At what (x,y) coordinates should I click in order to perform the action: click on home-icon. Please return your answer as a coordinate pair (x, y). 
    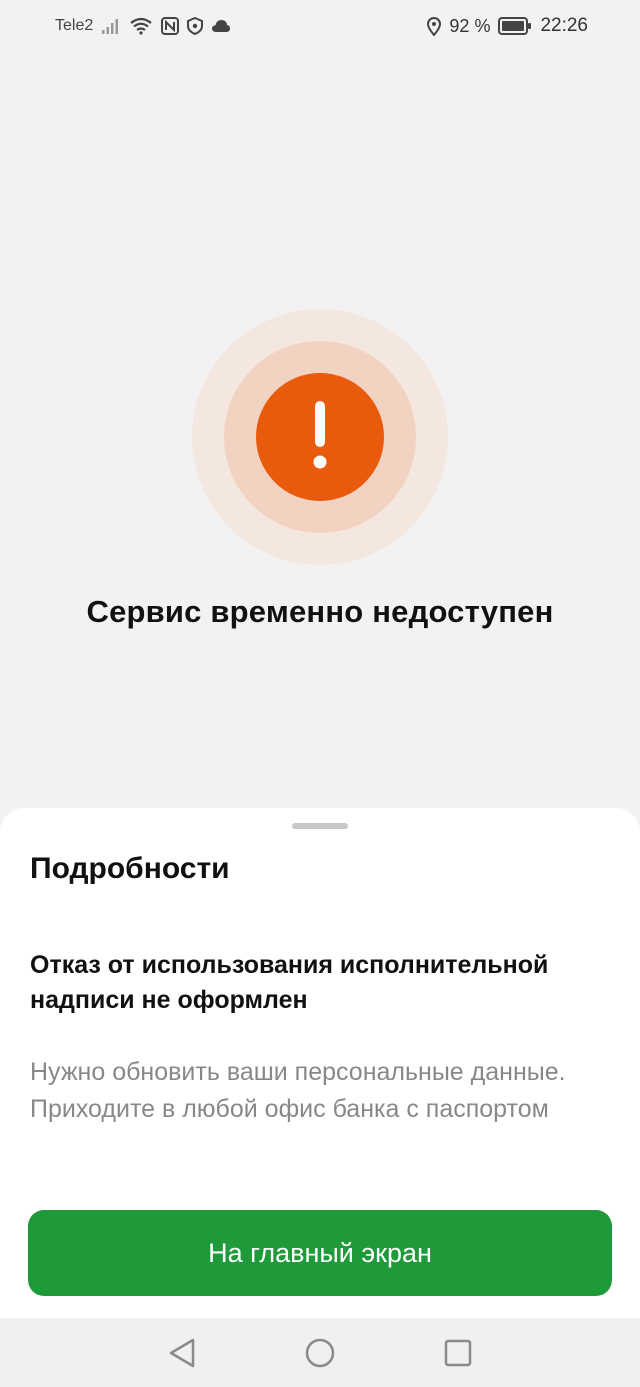
    Looking at the image, I should click on (320, 1353).